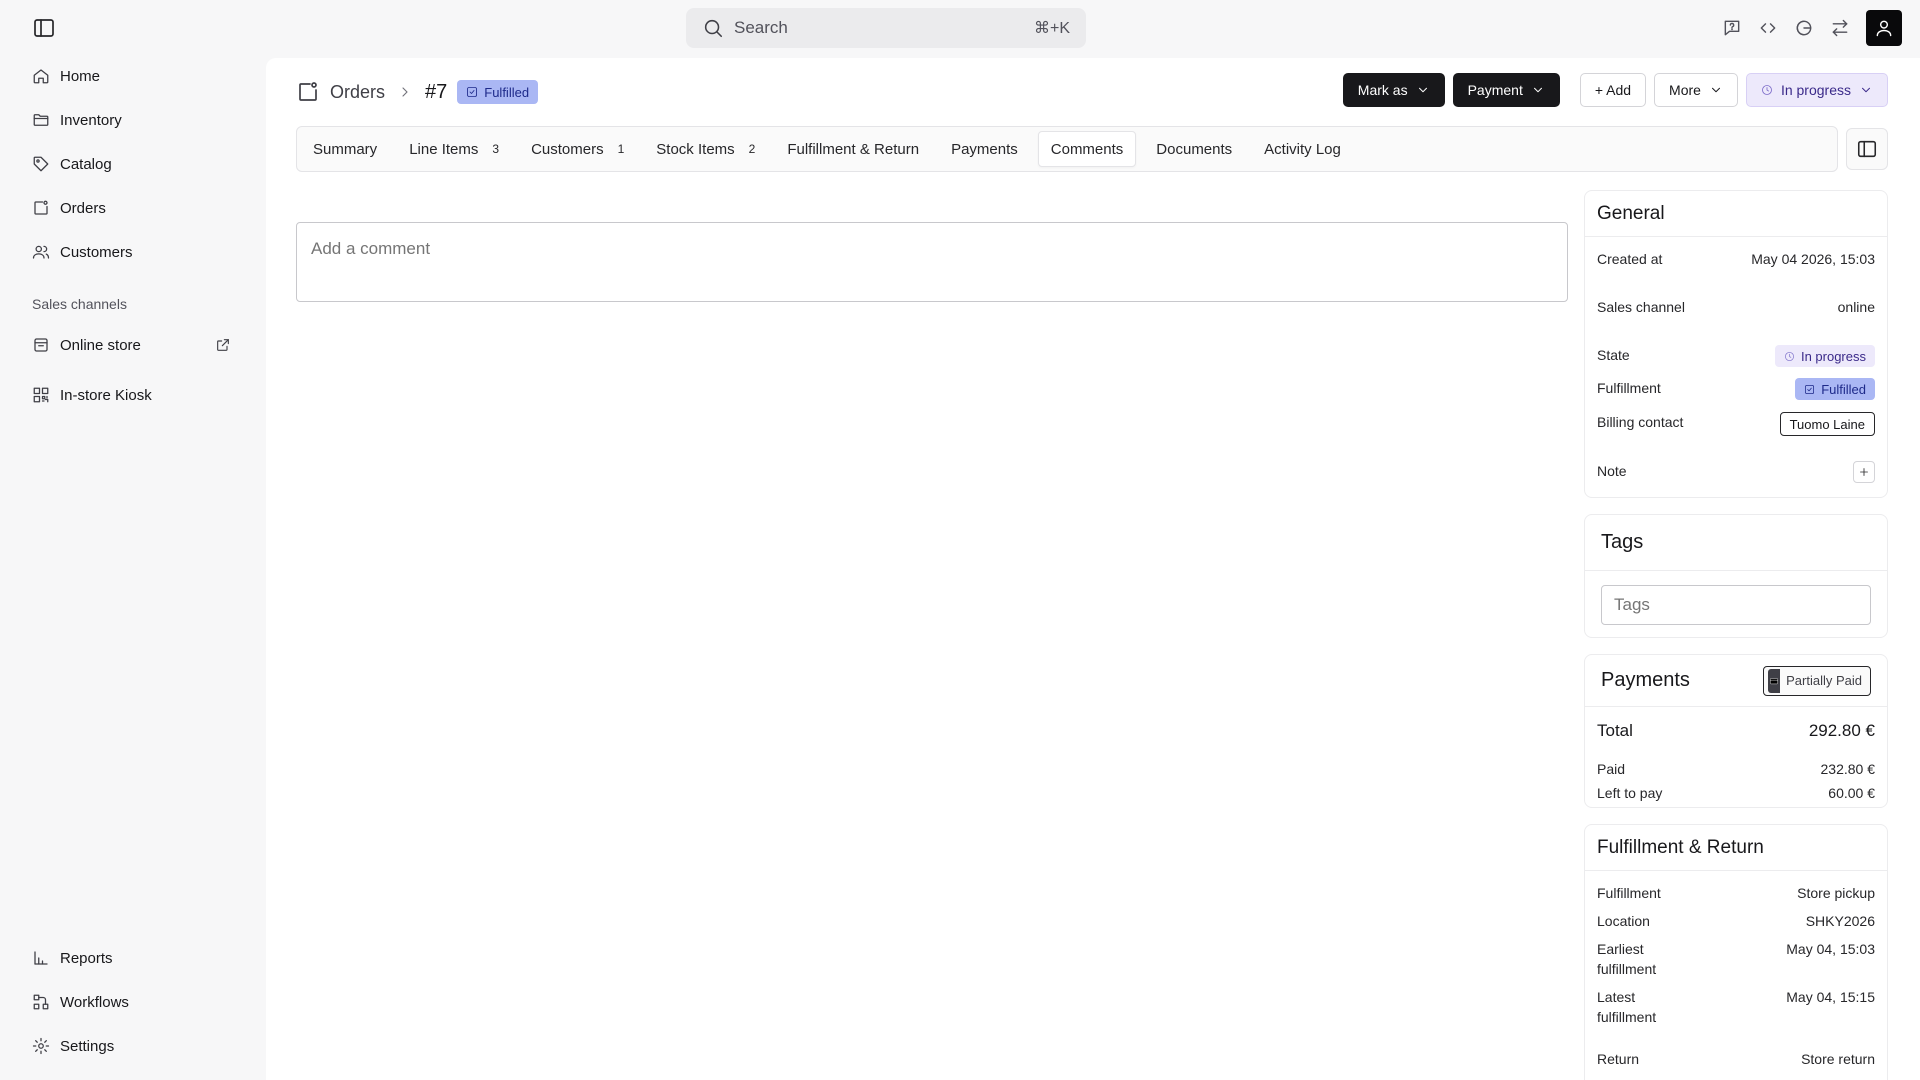  I want to click on sidebar-toggle-icon, so click(44, 28).